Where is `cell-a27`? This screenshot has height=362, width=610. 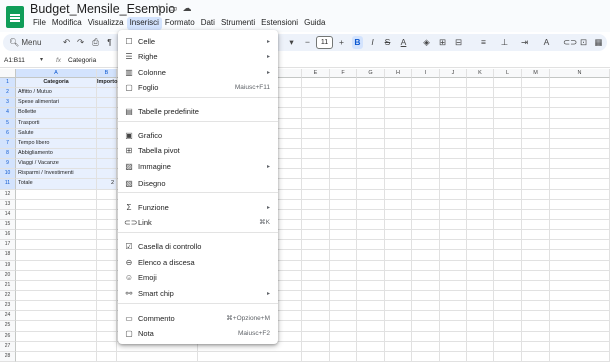
cell-a27 is located at coordinates (56, 346).